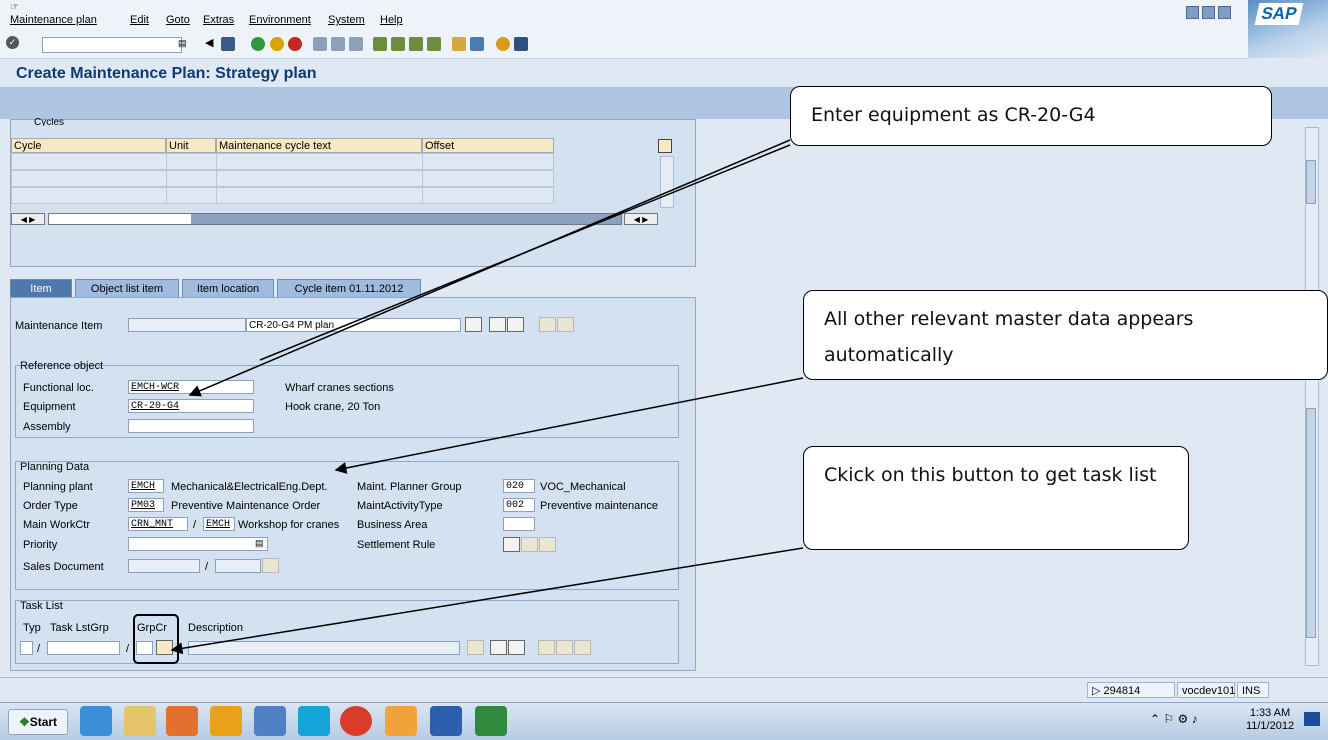  What do you see at coordinates (1270, 726) in the screenshot?
I see `clock-date: 11/1/2012` at bounding box center [1270, 726].